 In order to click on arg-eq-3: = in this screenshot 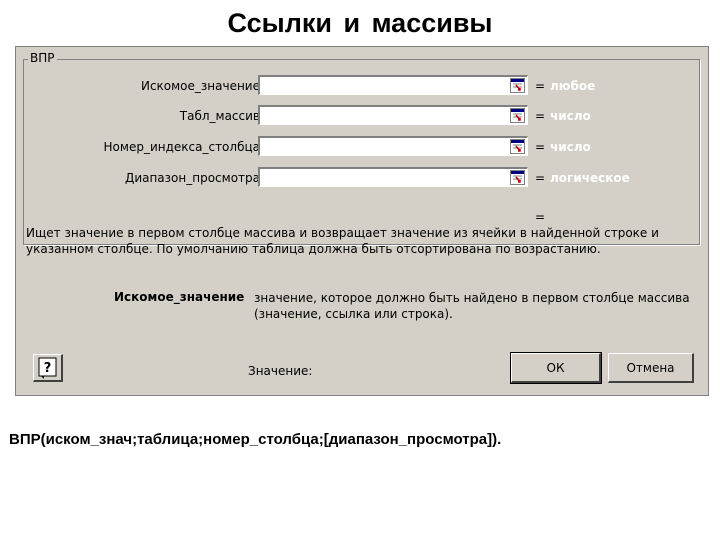, I will do `click(540, 147)`.